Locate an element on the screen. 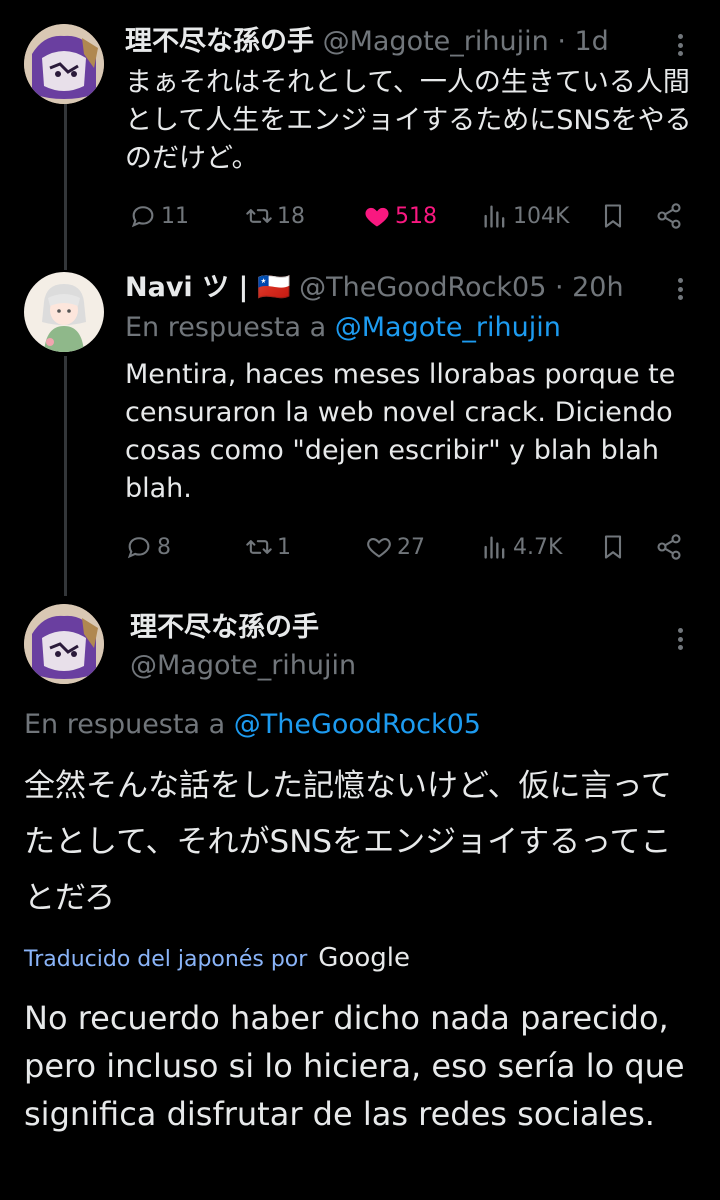  avatar-navi is located at coordinates (64, 312).